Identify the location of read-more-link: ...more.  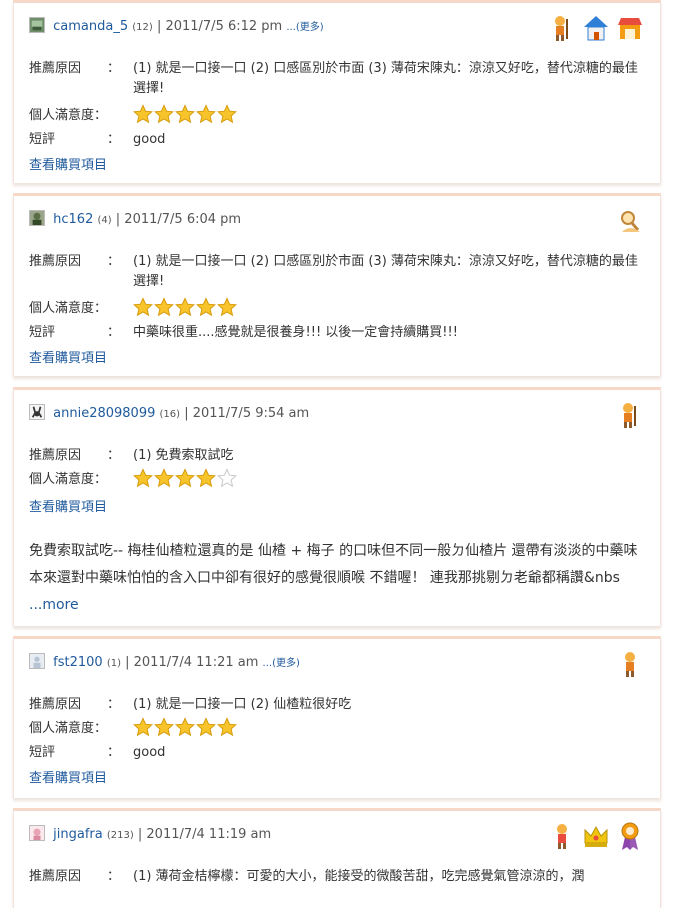
(54, 605).